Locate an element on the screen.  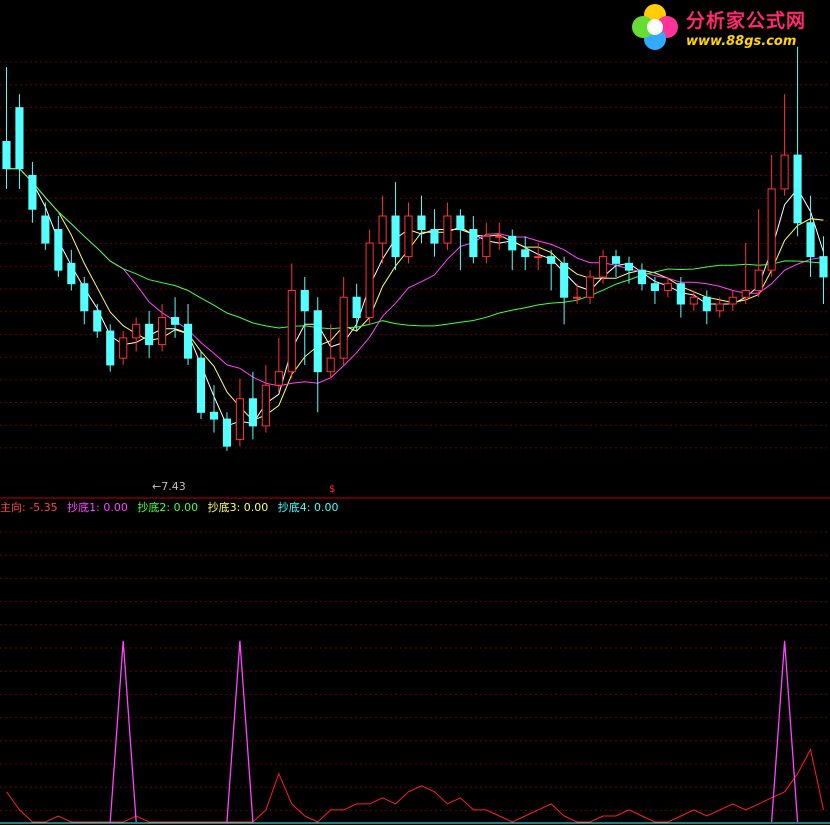
low-price-annotation: ←7.43 is located at coordinates (169, 486).